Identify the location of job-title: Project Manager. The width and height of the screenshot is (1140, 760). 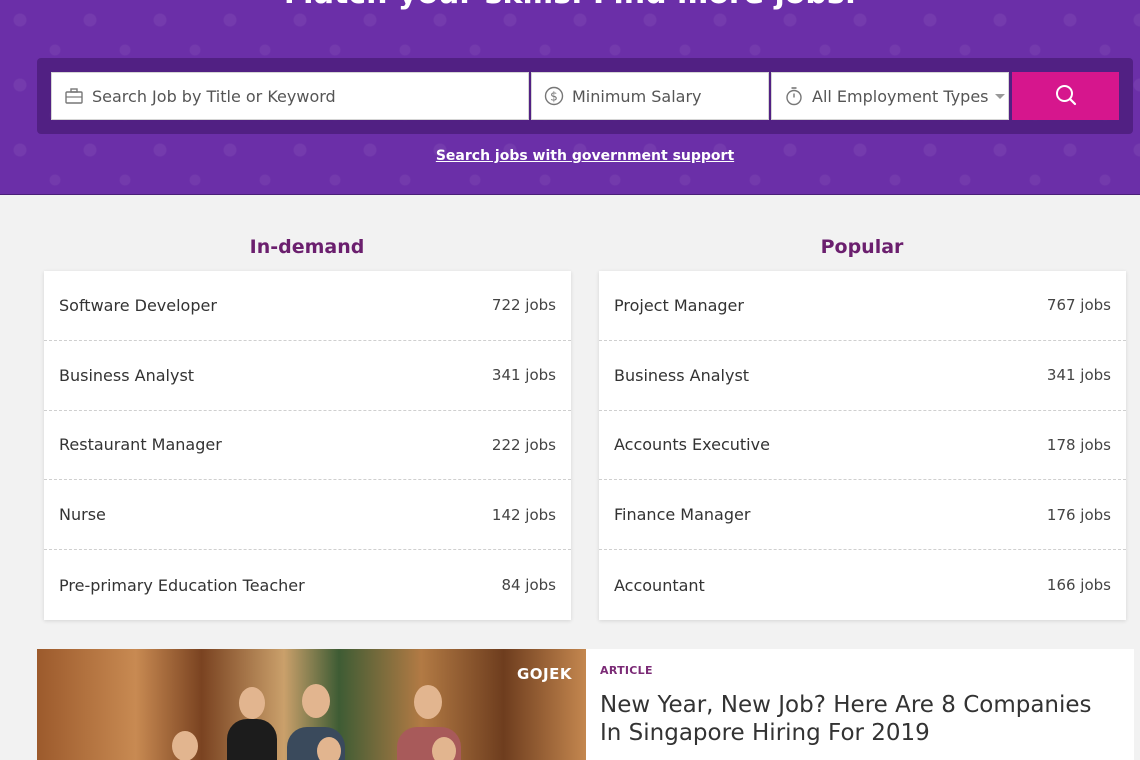
(679, 305).